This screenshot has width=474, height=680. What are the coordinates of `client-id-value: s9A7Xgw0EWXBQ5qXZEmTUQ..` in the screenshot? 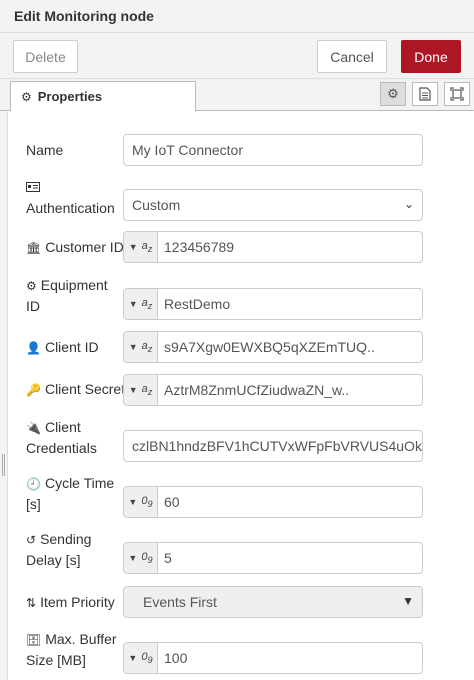 It's located at (269, 347).